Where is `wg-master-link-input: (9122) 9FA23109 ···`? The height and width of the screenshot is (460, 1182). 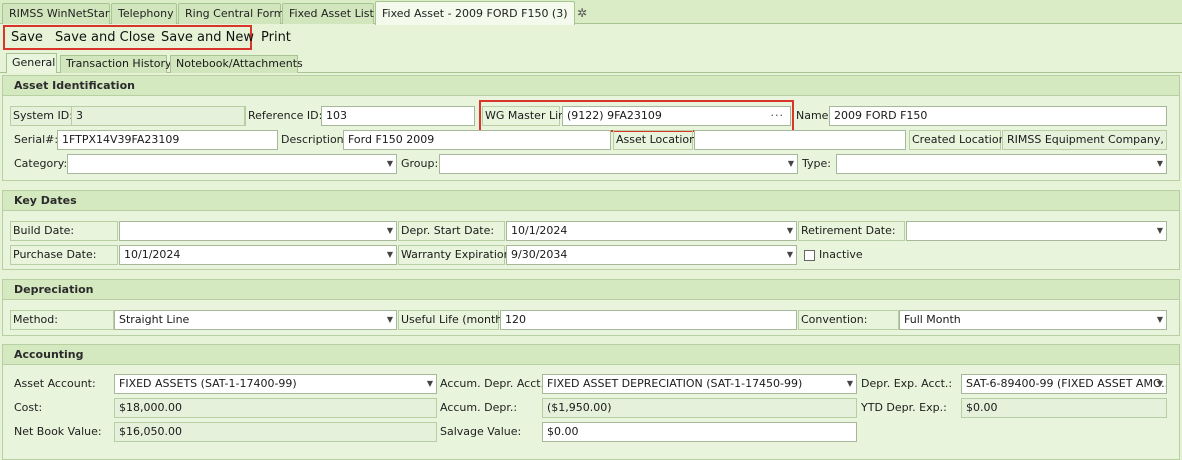 wg-master-link-input: (9122) 9FA23109 ··· is located at coordinates (676, 116).